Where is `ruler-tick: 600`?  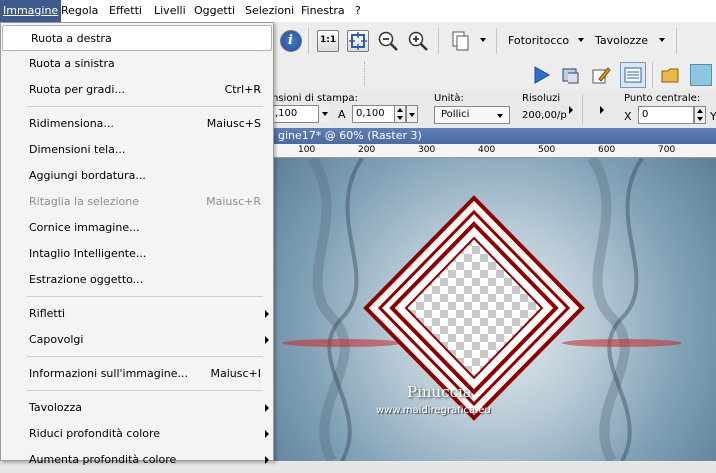 ruler-tick: 600 is located at coordinates (607, 150).